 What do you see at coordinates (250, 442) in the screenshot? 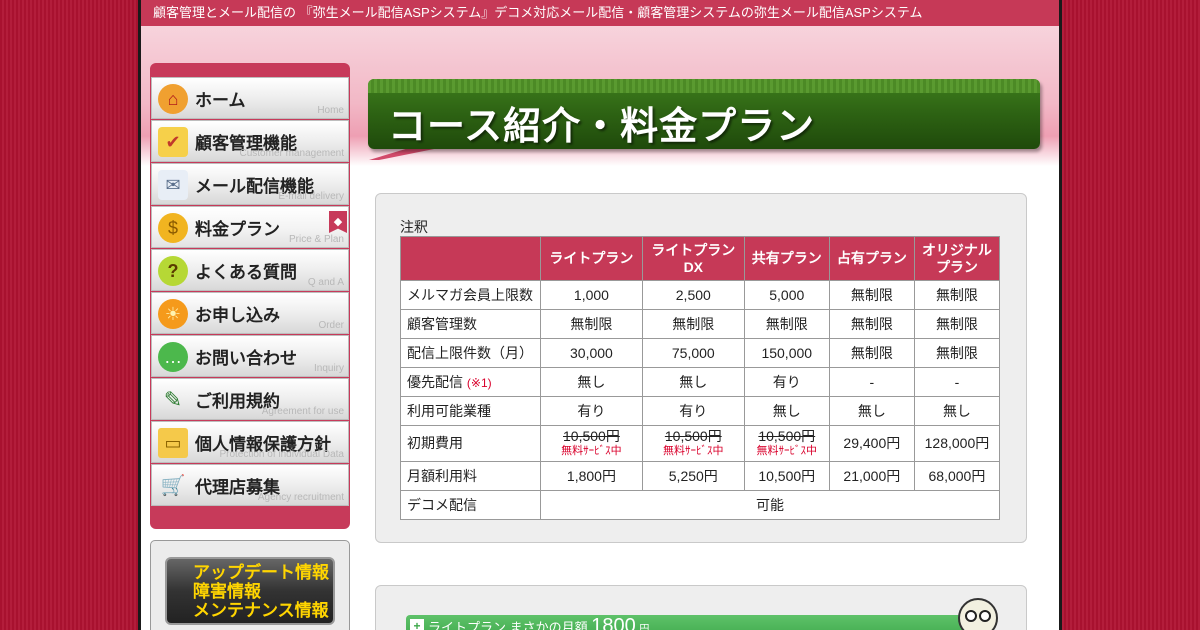
I see `nav-item-privacy: ▭ 個人情報保護方針 Protection of individual Data` at bounding box center [250, 442].